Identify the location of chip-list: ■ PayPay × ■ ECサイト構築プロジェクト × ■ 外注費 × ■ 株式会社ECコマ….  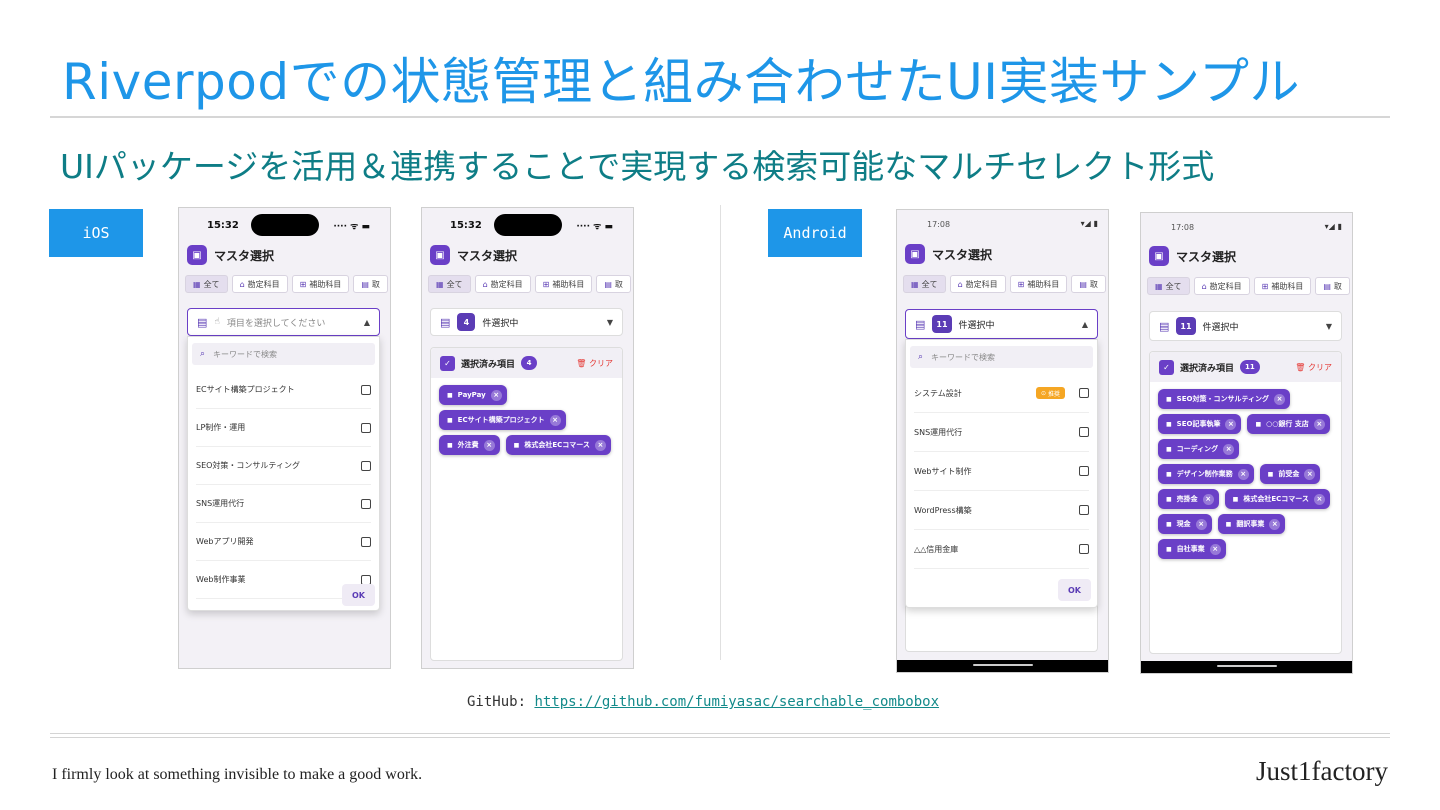
(526, 420).